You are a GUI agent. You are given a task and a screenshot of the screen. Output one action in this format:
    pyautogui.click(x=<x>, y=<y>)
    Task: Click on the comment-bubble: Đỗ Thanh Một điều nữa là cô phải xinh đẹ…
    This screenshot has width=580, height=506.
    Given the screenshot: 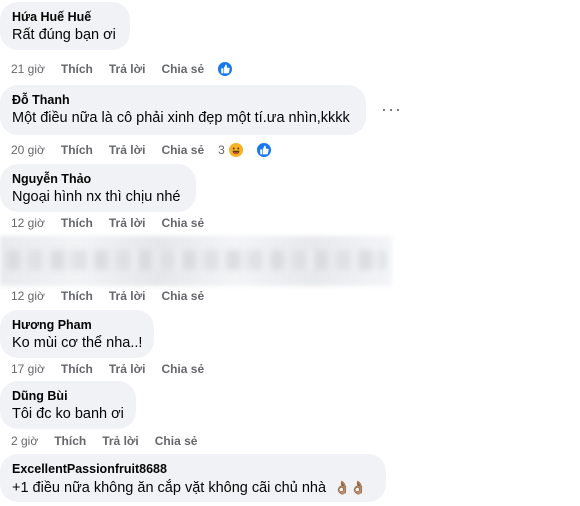 What is the action you would take?
    pyautogui.click(x=183, y=110)
    